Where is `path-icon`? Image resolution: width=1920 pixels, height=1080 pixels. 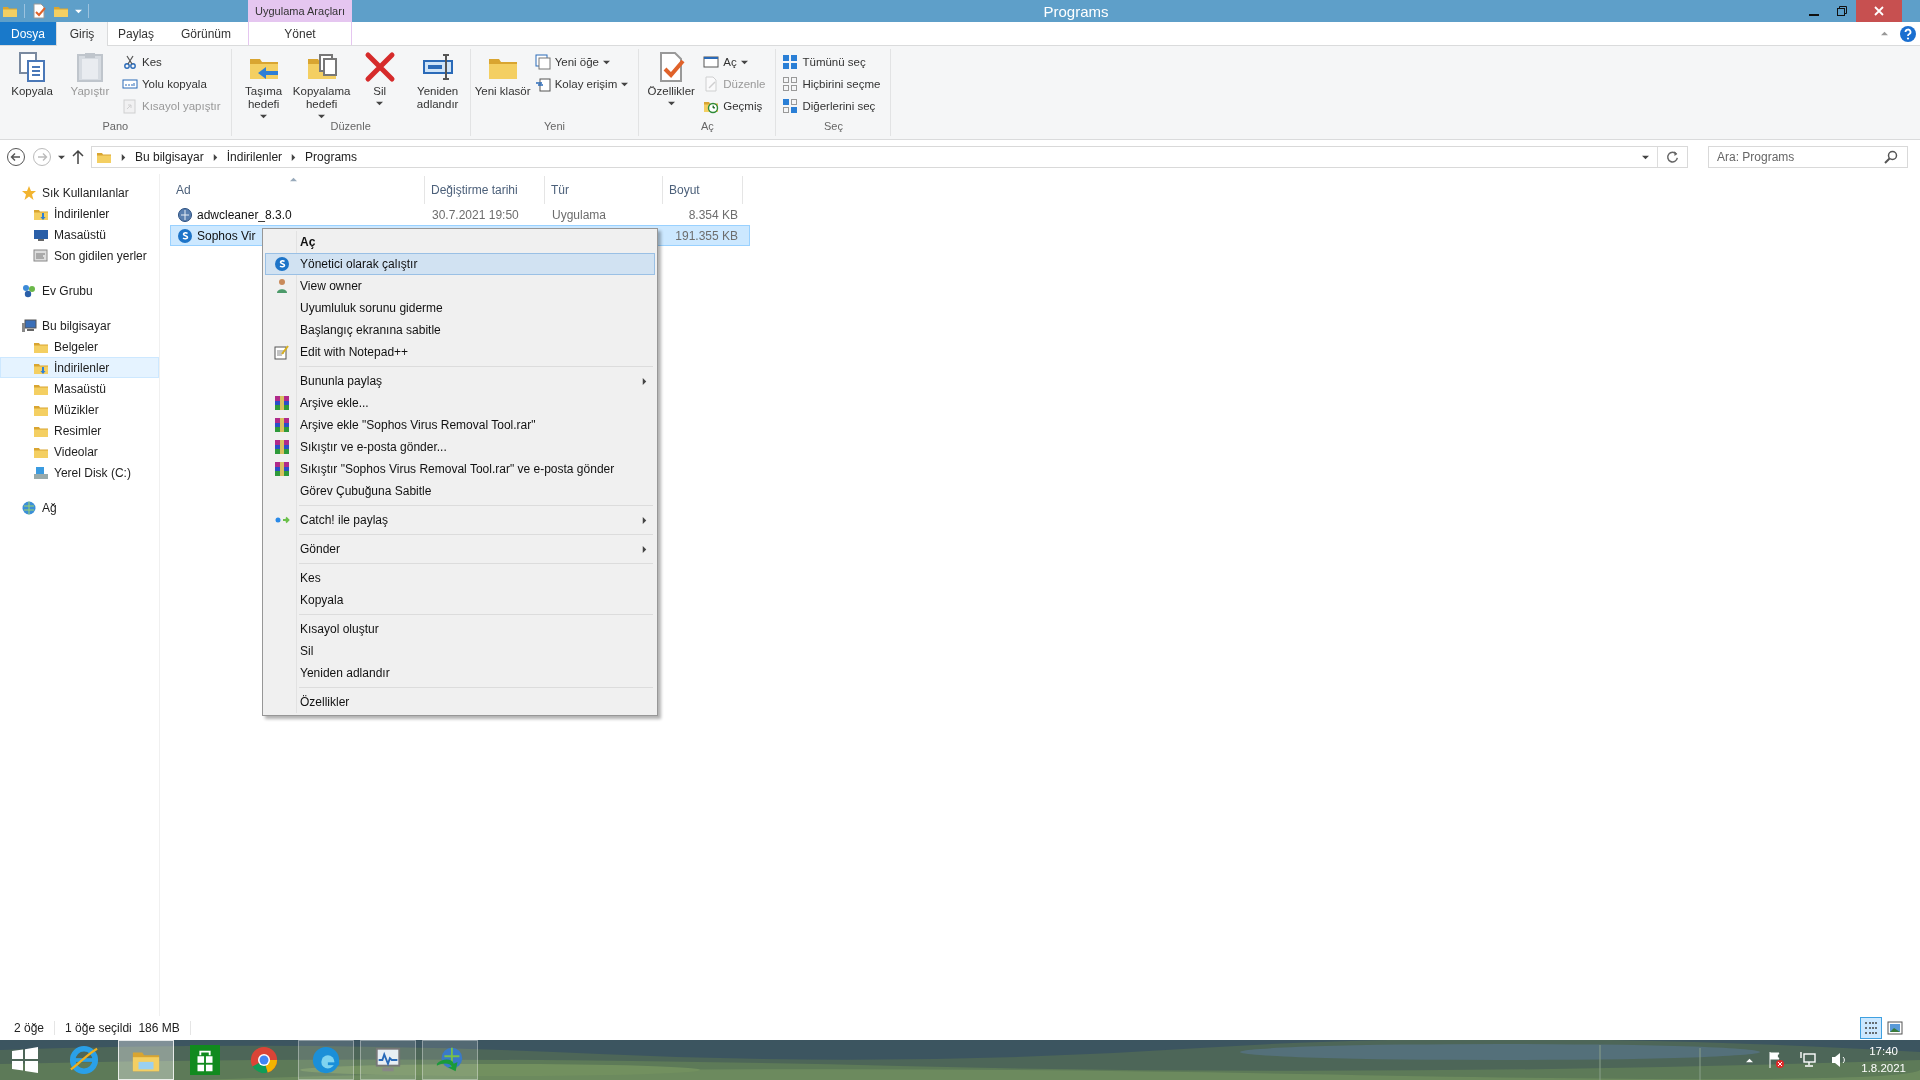
path-icon is located at coordinates (130, 84).